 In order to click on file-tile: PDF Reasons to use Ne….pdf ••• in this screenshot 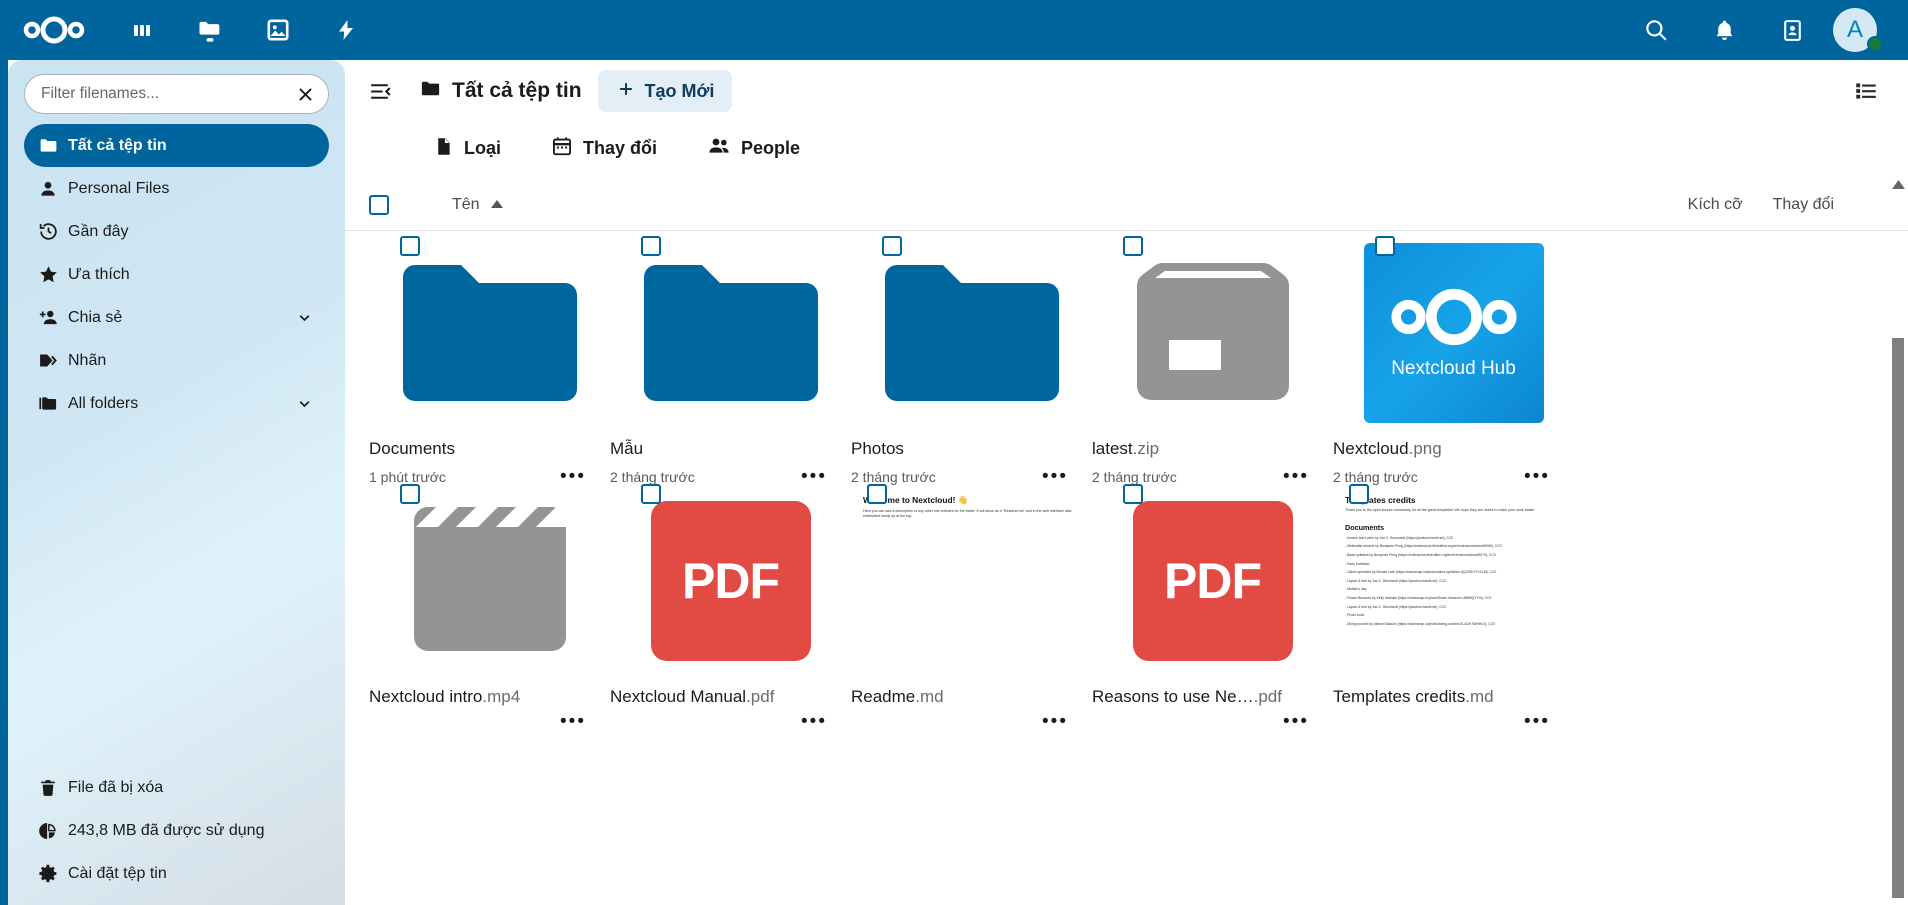, I will do `click(1212, 607)`.